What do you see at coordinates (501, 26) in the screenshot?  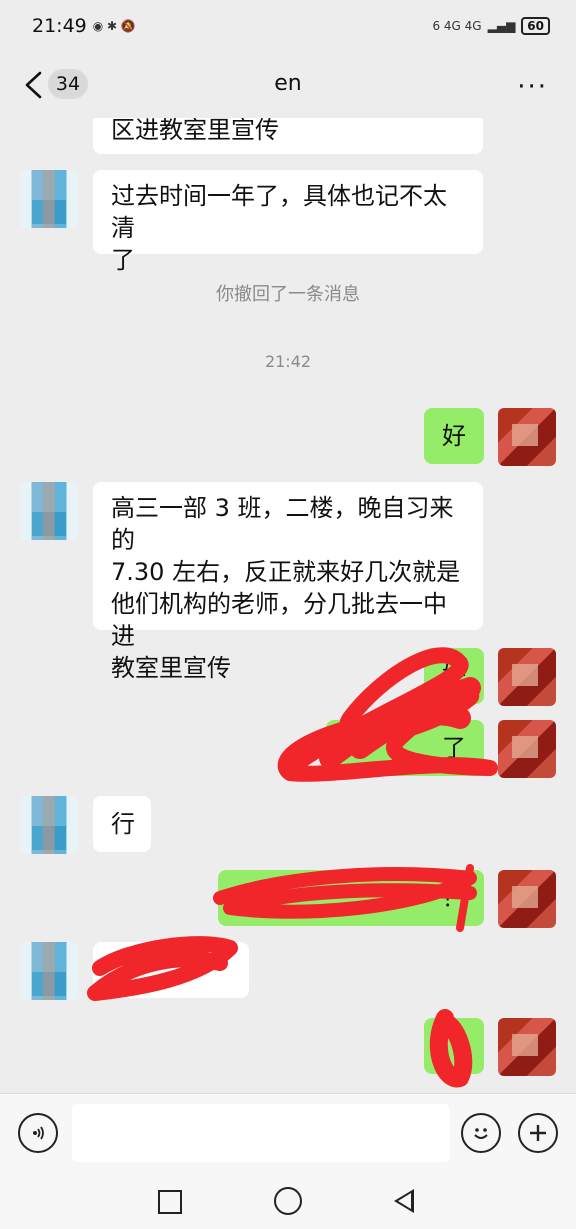 I see `signal-bars-icon: ▂▄▆` at bounding box center [501, 26].